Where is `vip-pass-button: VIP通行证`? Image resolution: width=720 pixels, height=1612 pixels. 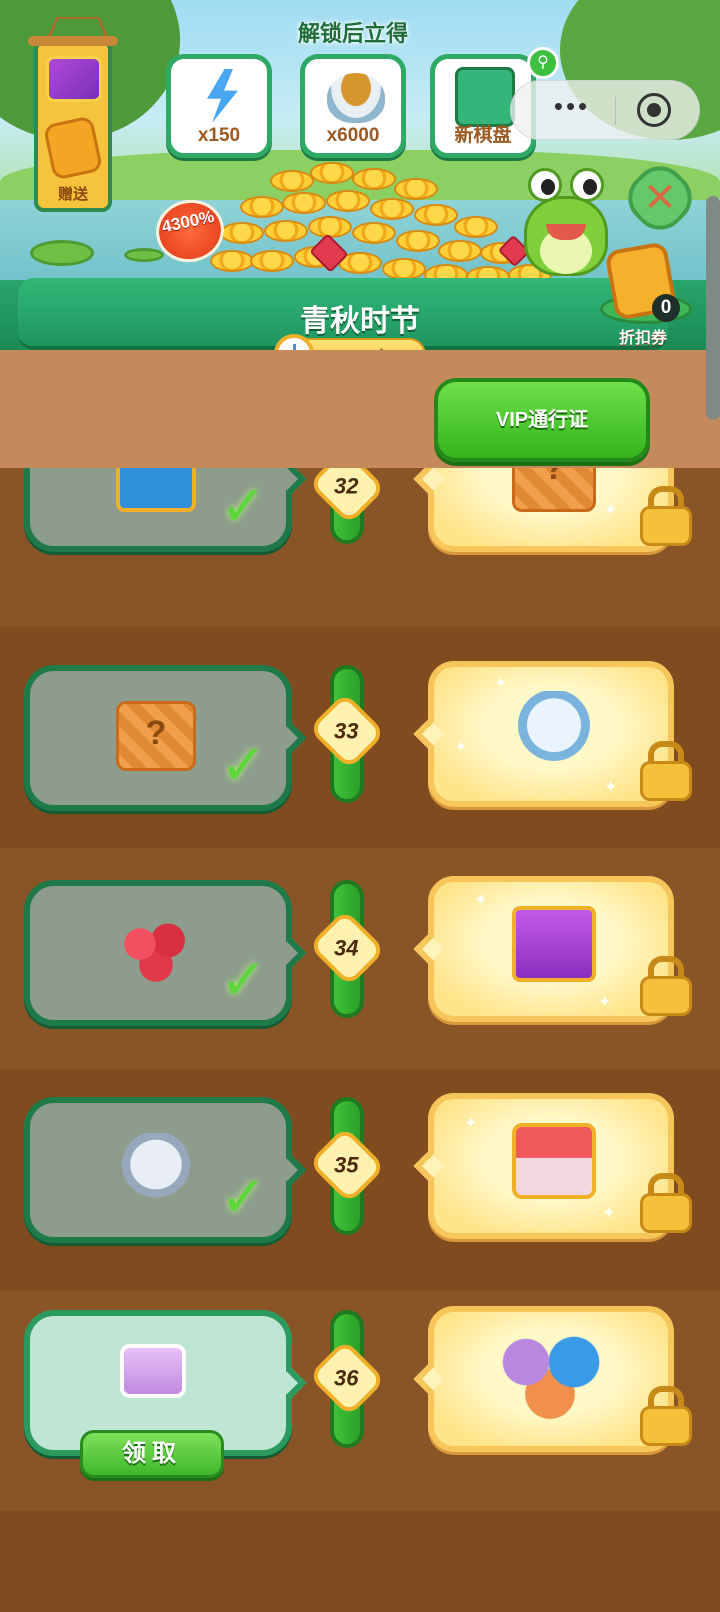 vip-pass-button: VIP通行证 is located at coordinates (542, 420).